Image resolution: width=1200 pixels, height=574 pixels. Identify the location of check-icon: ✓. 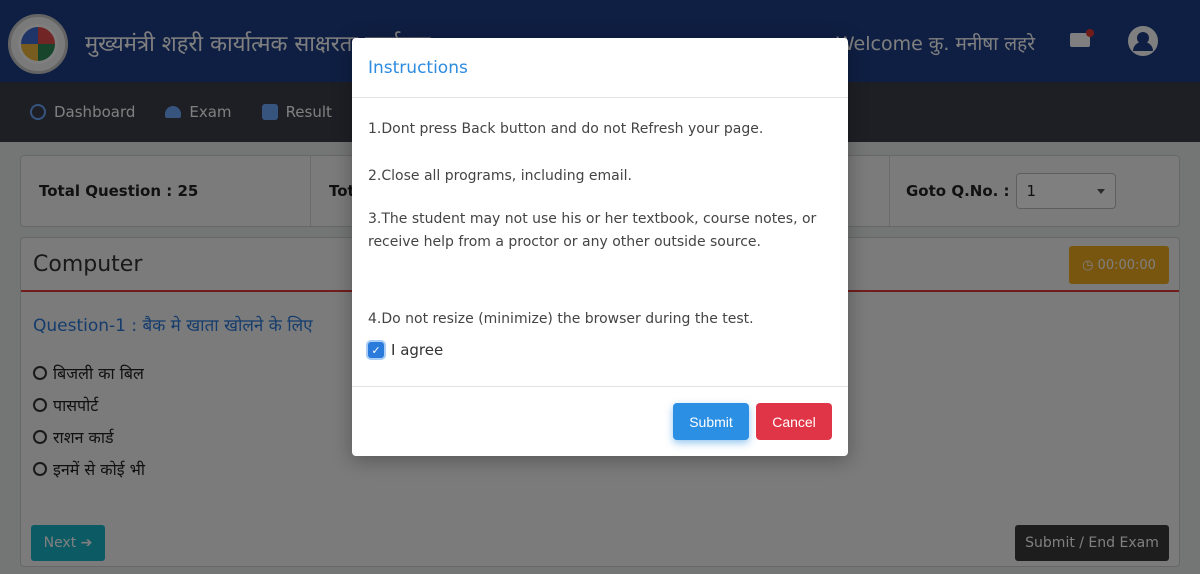
(376, 350).